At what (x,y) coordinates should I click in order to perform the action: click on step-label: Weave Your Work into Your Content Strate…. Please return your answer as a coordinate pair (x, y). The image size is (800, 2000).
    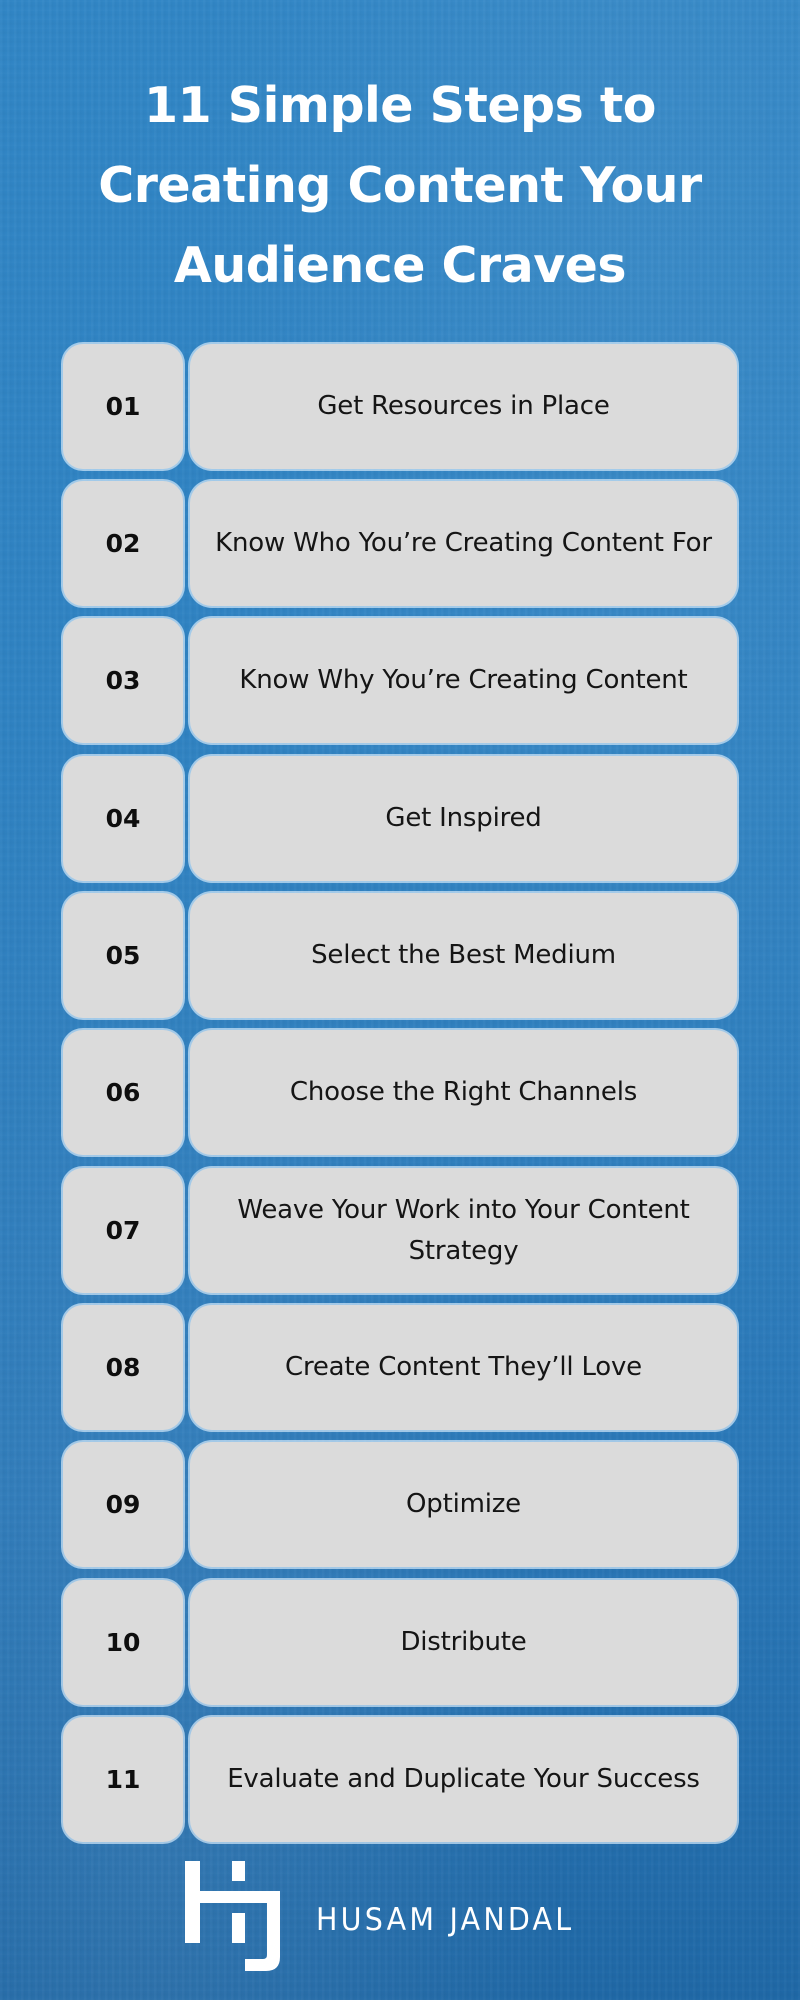
    Looking at the image, I should click on (463, 1230).